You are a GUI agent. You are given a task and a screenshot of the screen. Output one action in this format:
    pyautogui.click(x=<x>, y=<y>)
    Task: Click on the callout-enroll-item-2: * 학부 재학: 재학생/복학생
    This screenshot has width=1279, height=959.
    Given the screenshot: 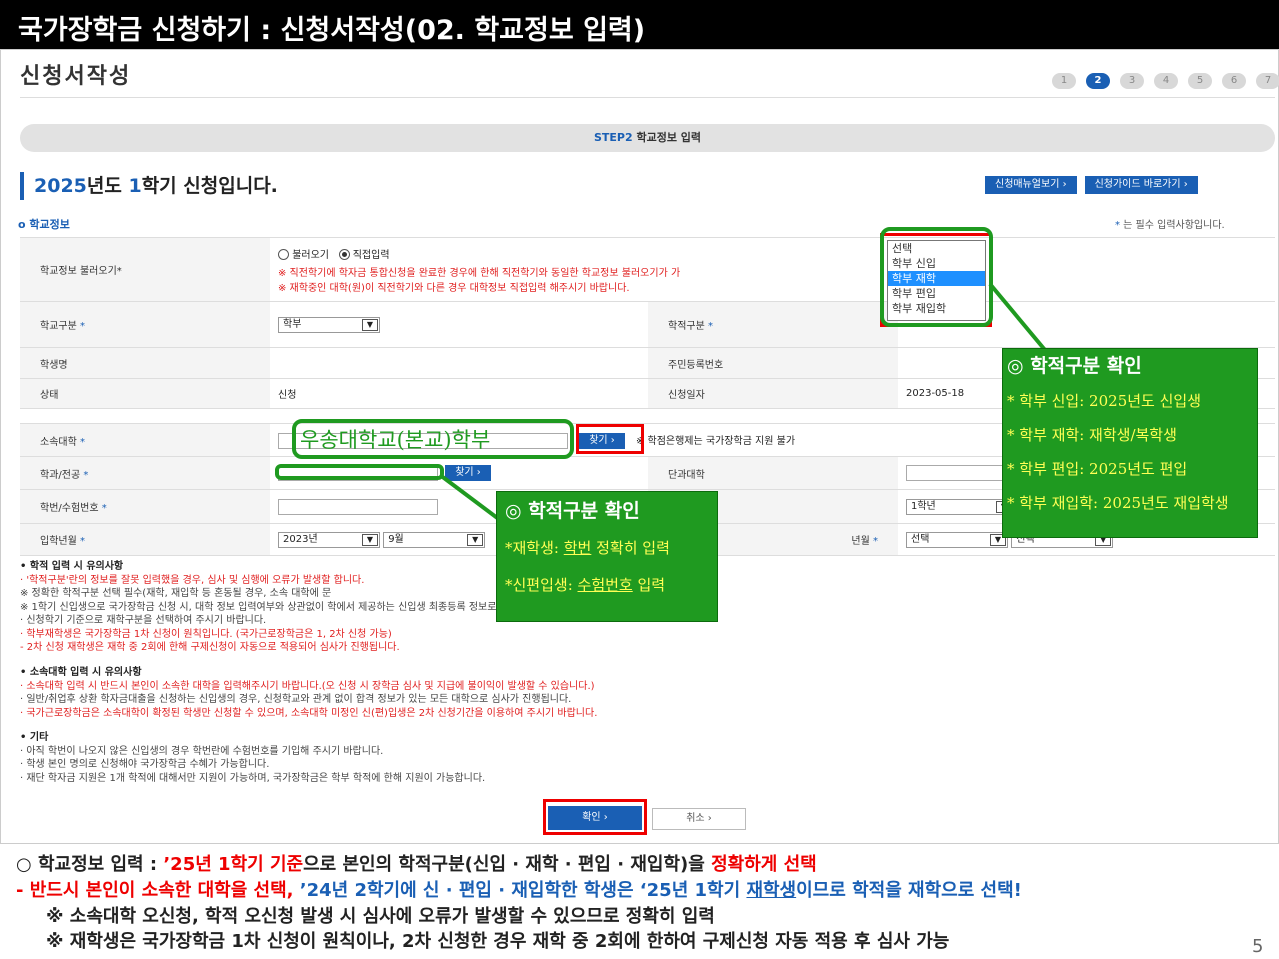 What is the action you would take?
    pyautogui.click(x=1092, y=435)
    